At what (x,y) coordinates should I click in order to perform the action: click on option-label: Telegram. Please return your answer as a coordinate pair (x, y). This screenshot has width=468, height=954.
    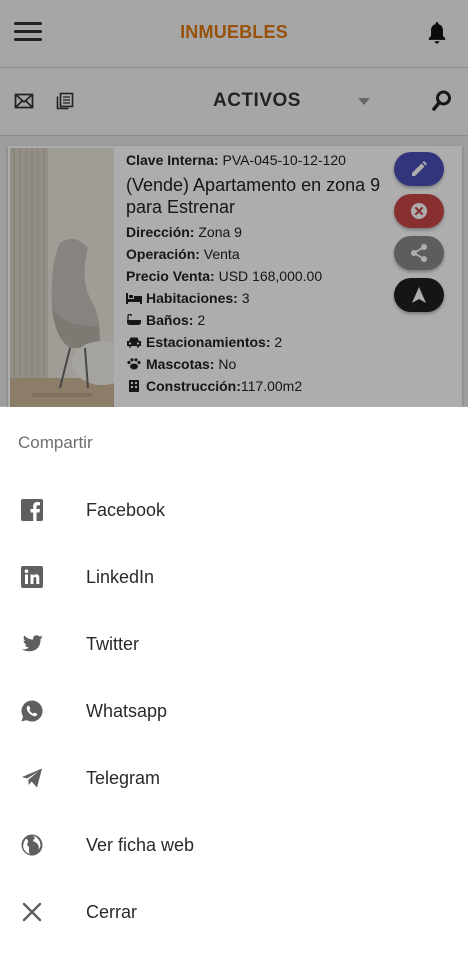
    Looking at the image, I should click on (123, 778).